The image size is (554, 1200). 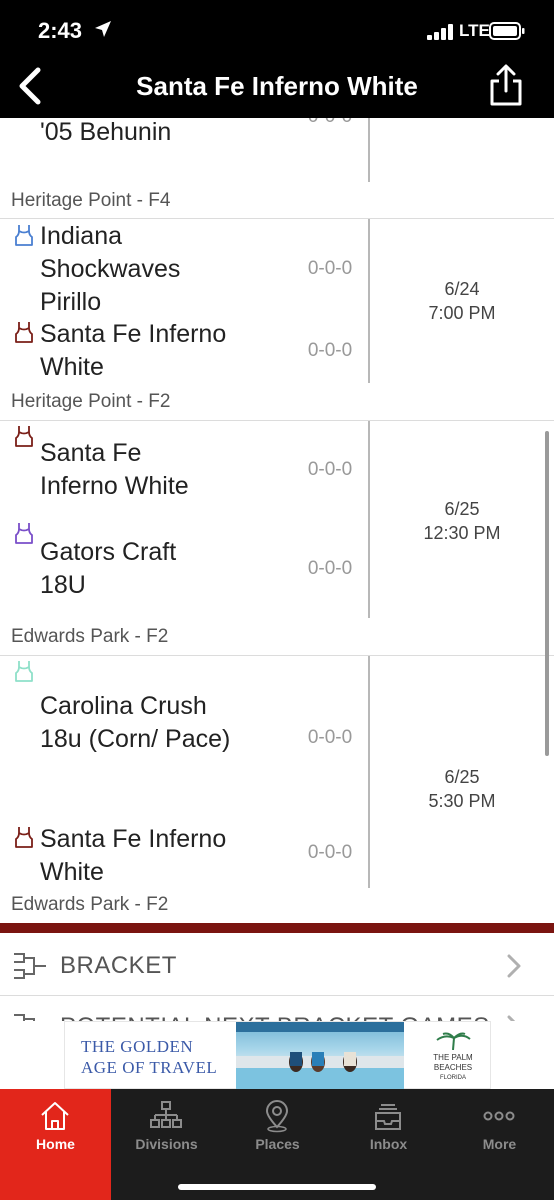 What do you see at coordinates (462, 289) in the screenshot?
I see `game-date: 6/24` at bounding box center [462, 289].